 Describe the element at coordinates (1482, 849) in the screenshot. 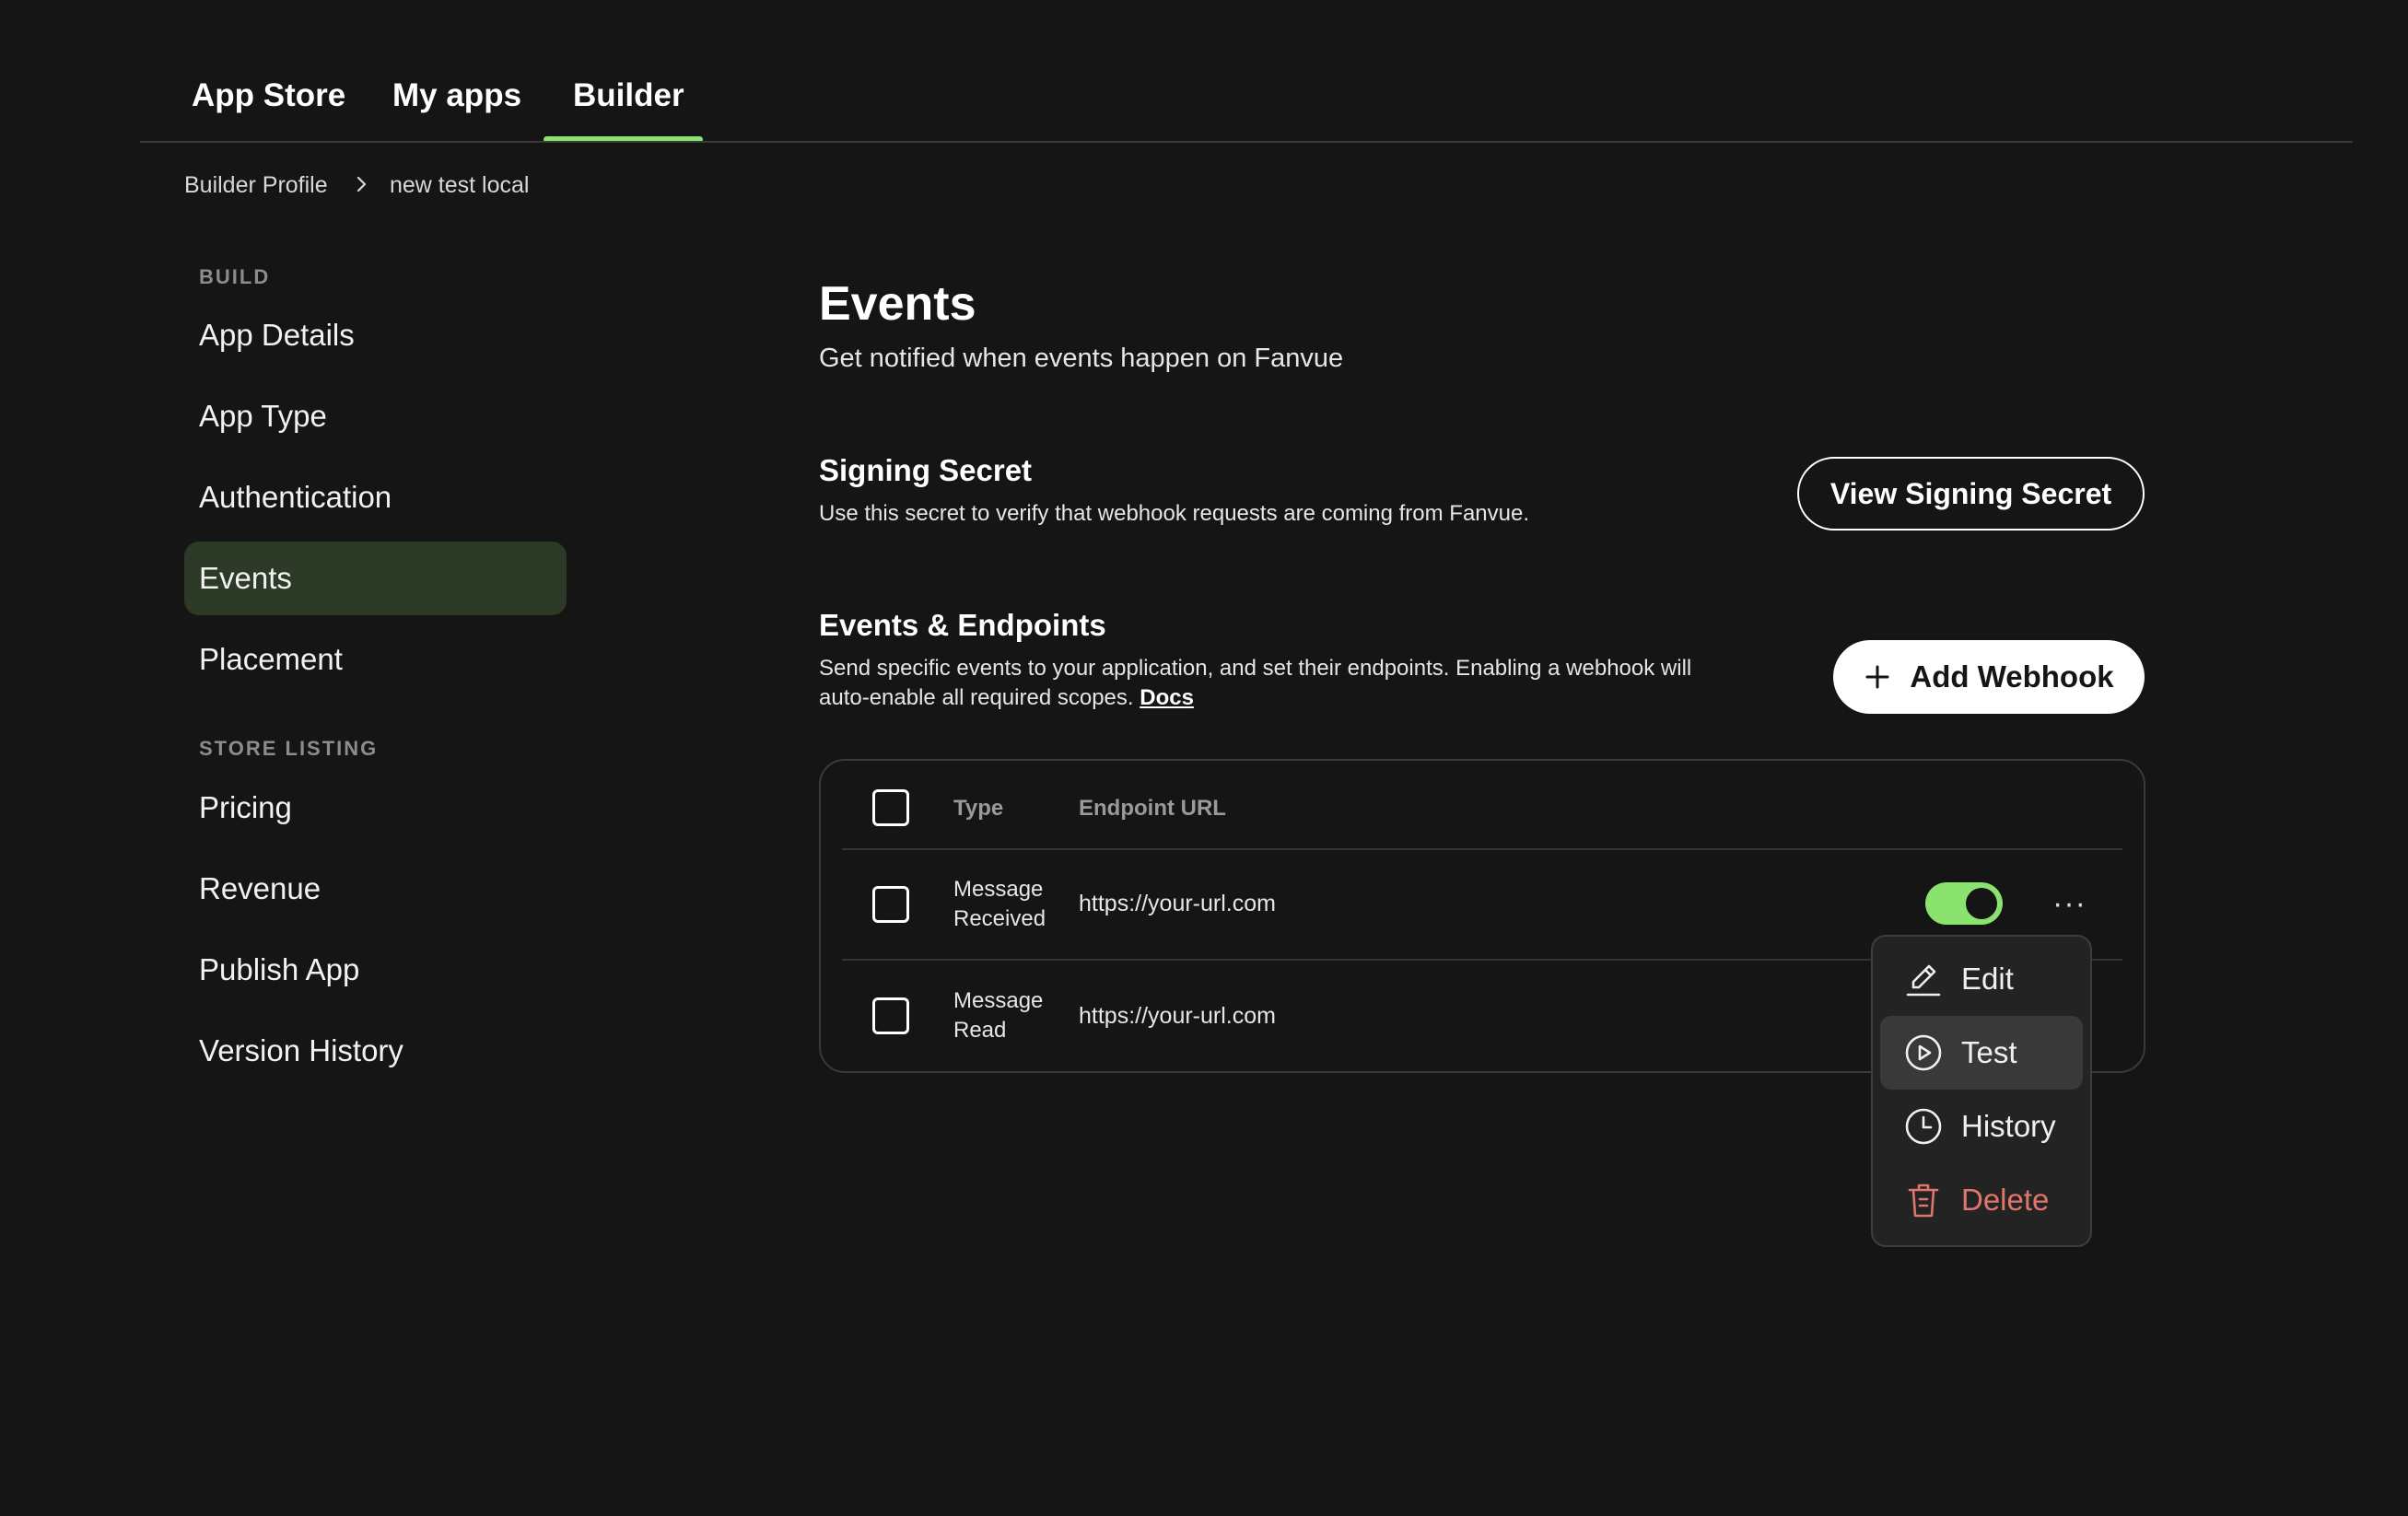

I see `table-divider` at that location.